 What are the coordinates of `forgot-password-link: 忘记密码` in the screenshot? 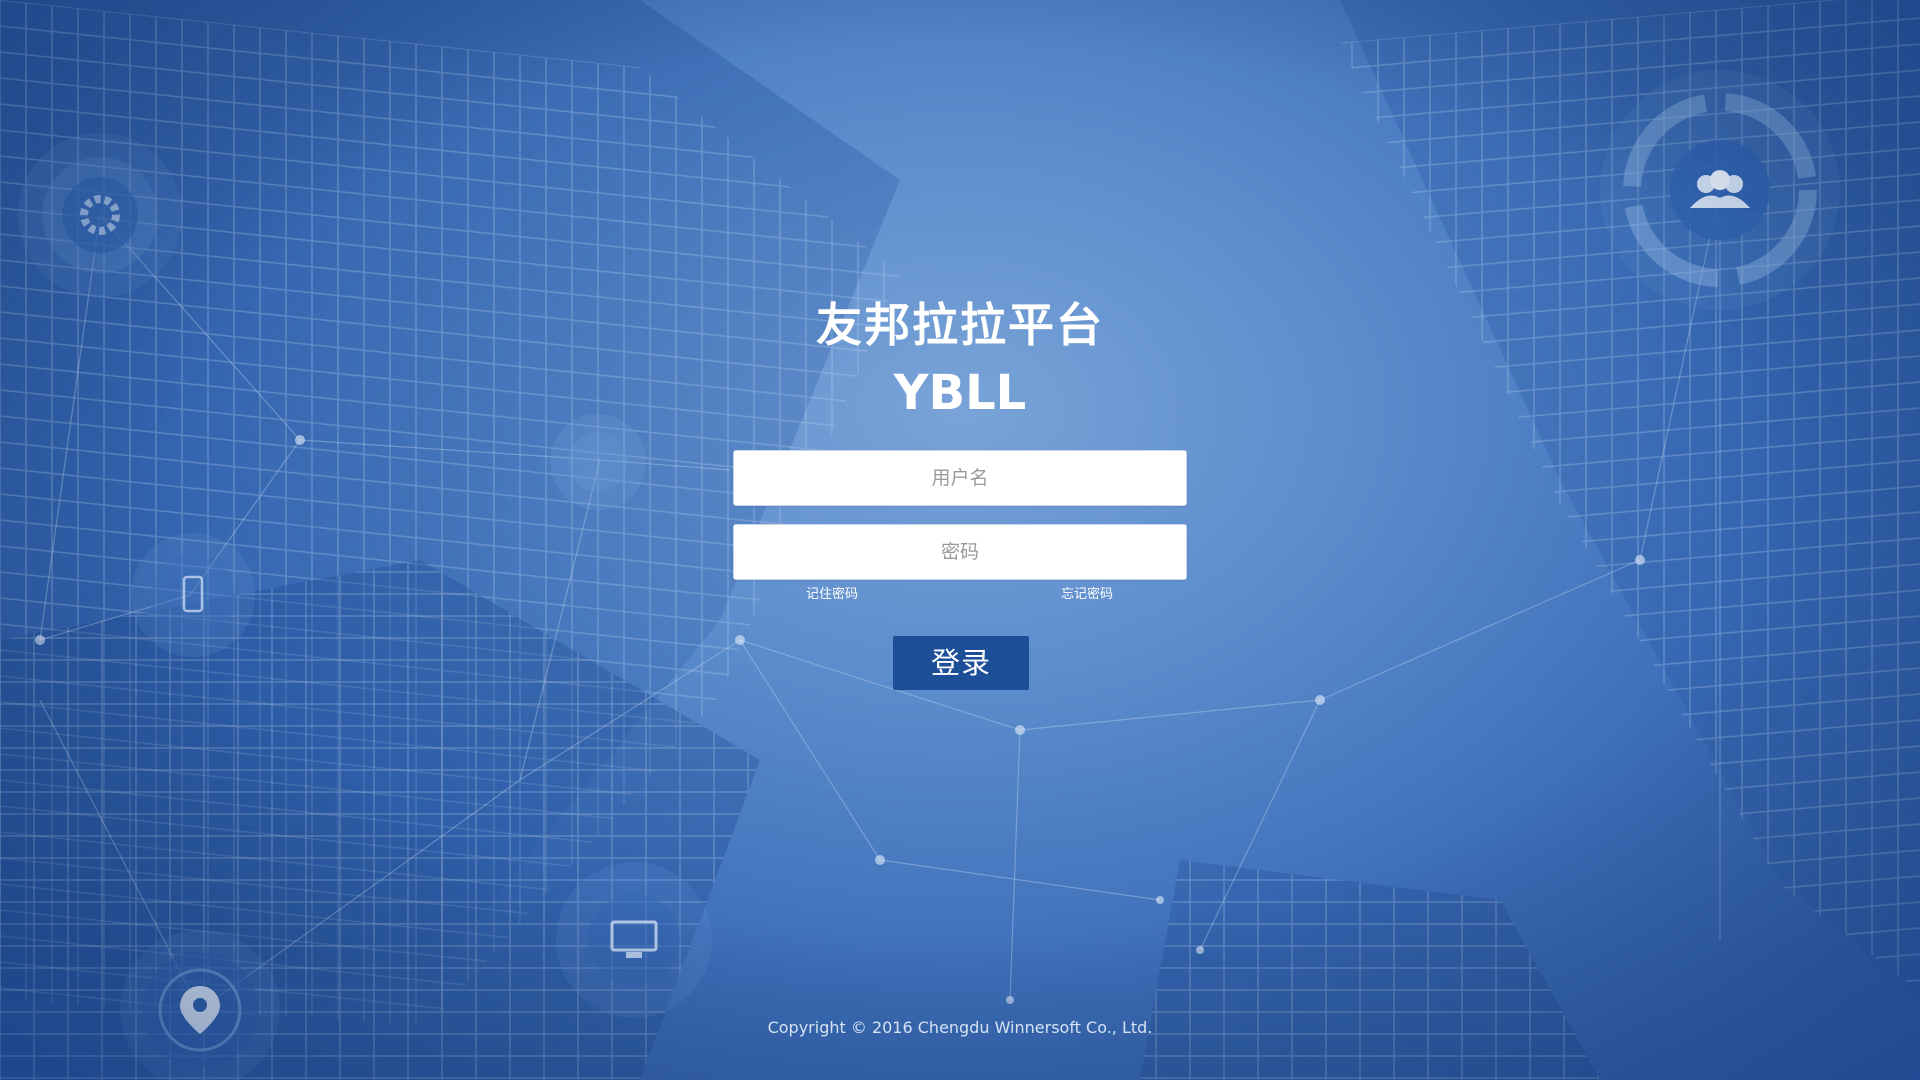 It's located at (1087, 595).